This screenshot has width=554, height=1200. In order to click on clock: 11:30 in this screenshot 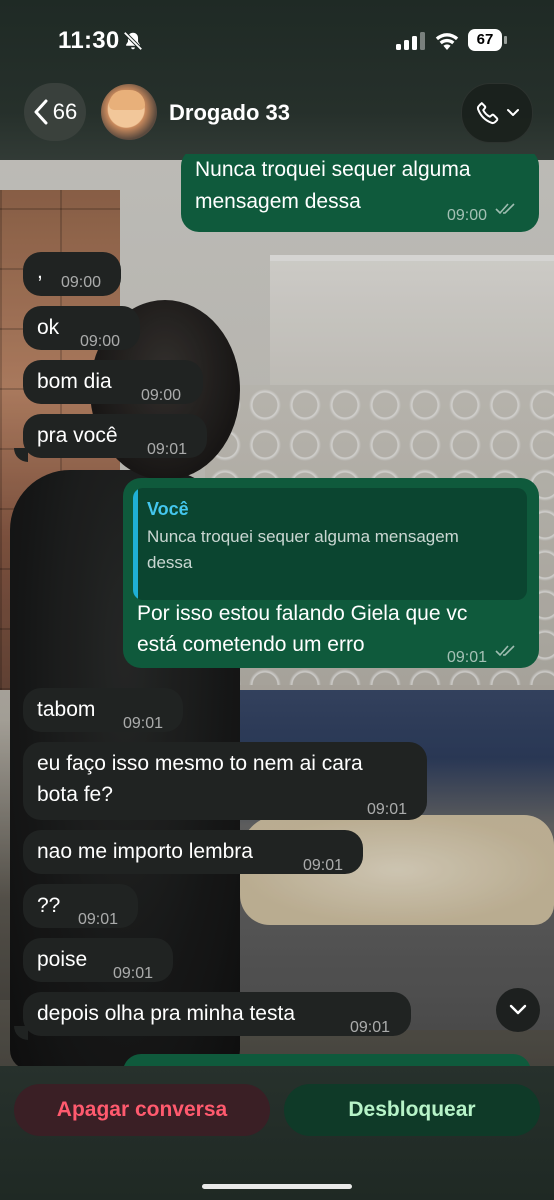, I will do `click(89, 40)`.